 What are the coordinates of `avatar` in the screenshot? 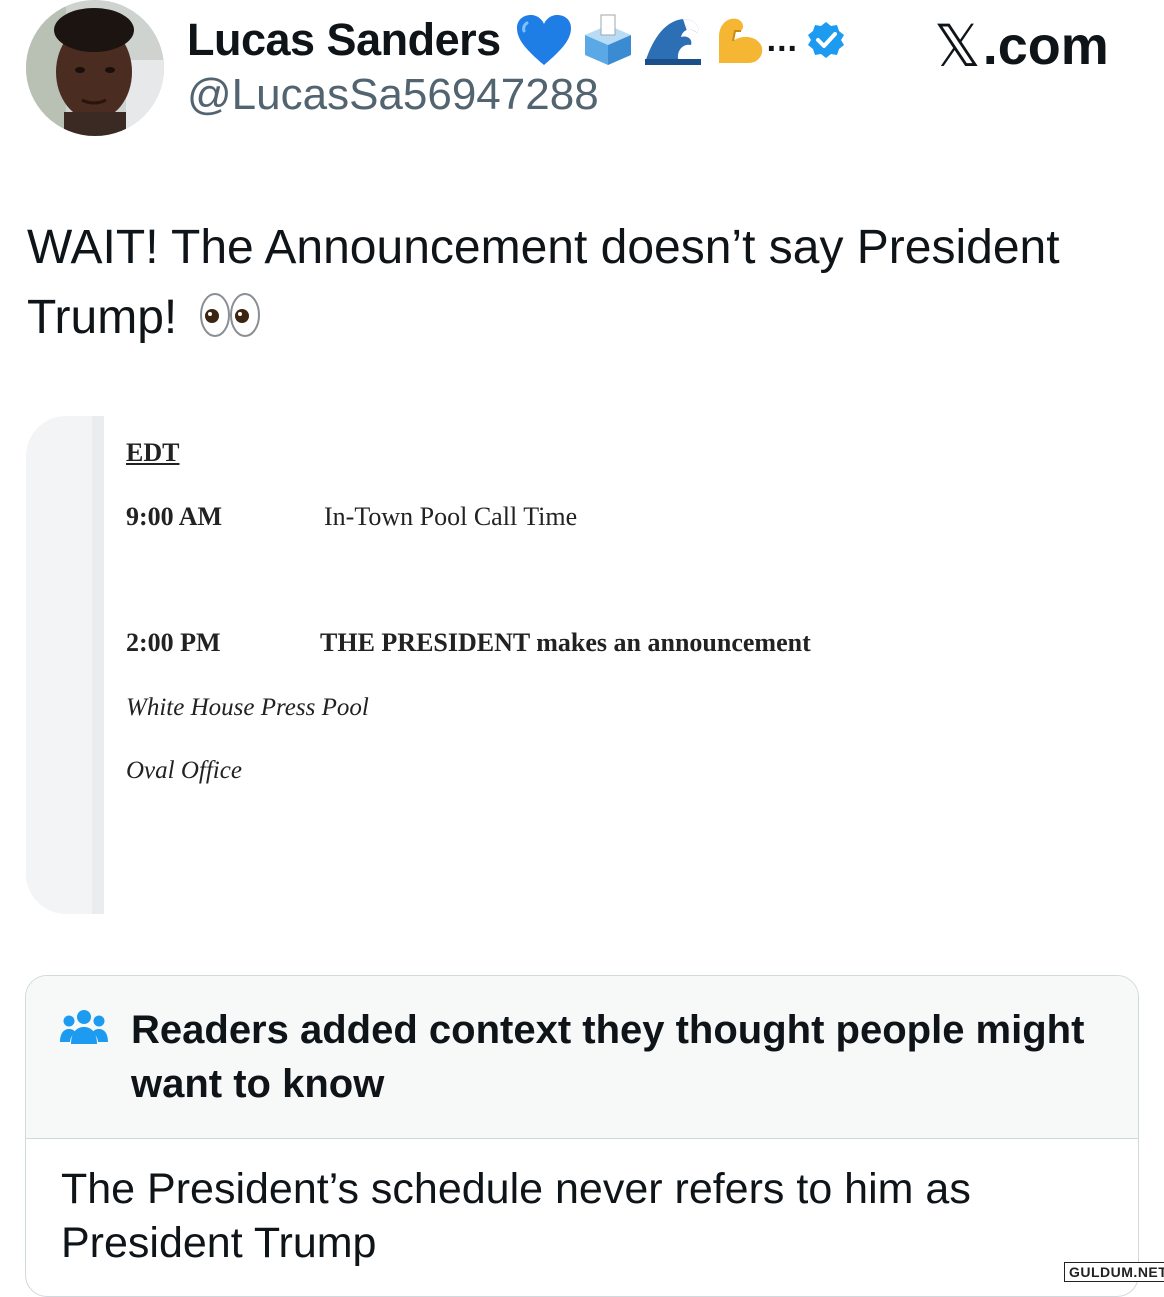 It's located at (95, 68).